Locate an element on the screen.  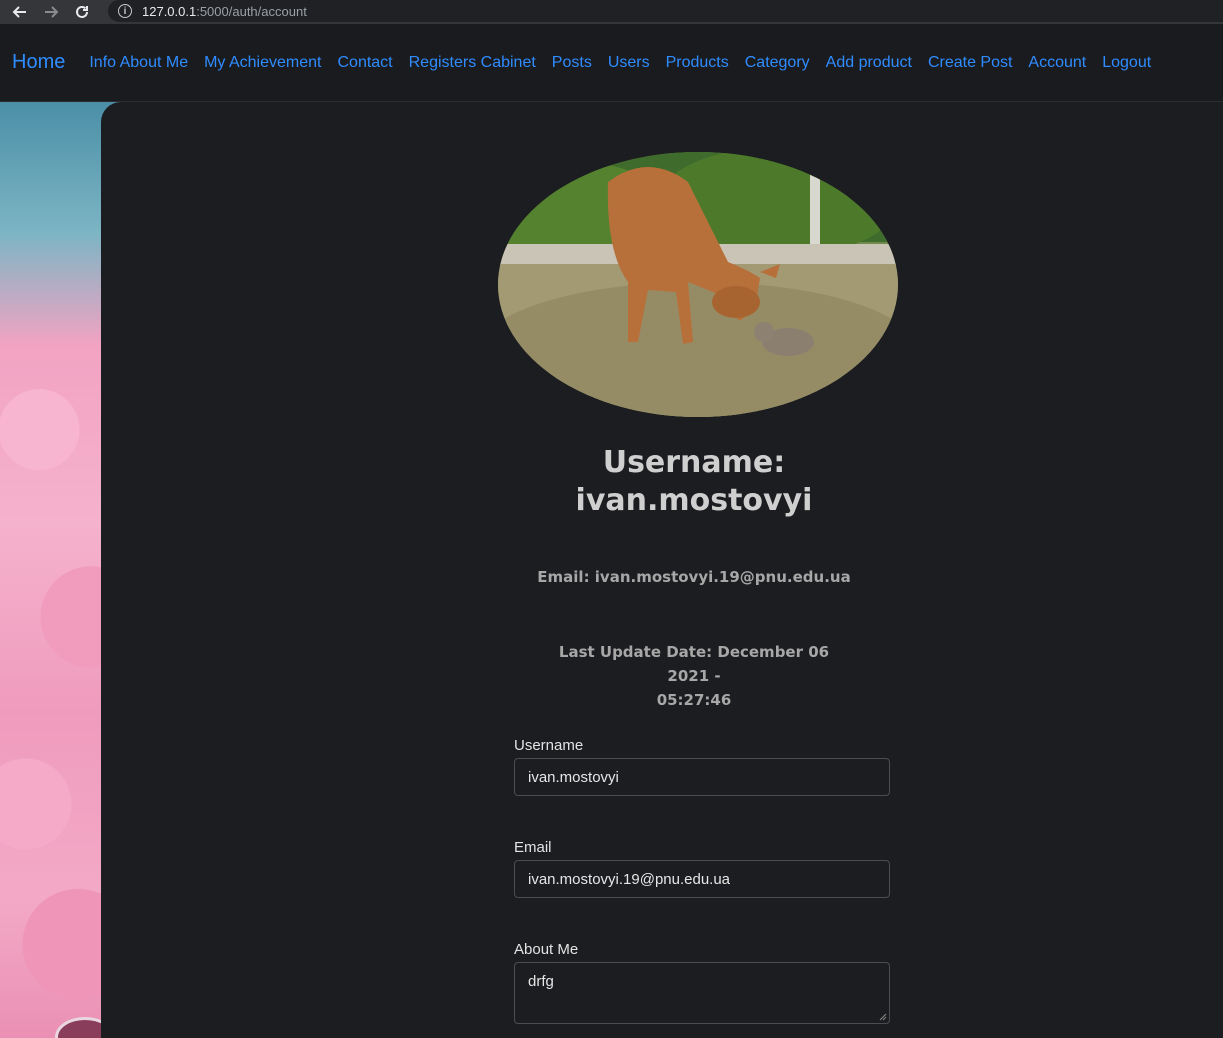
nav-link-products: Products is located at coordinates (697, 63).